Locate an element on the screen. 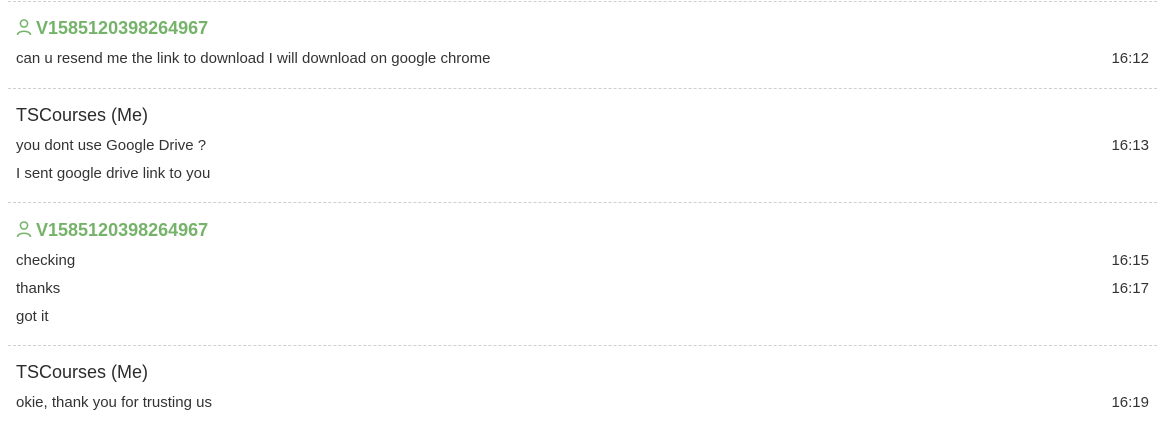 This screenshot has width=1172, height=427. message-text: got it is located at coordinates (32, 316).